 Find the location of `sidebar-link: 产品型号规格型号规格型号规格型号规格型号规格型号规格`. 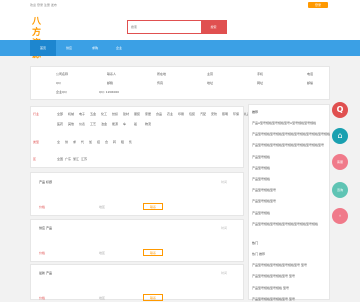

sidebar-link: 产品型号规格型号规格型号规格型号规格型号规格型号规格 is located at coordinates (291, 134).